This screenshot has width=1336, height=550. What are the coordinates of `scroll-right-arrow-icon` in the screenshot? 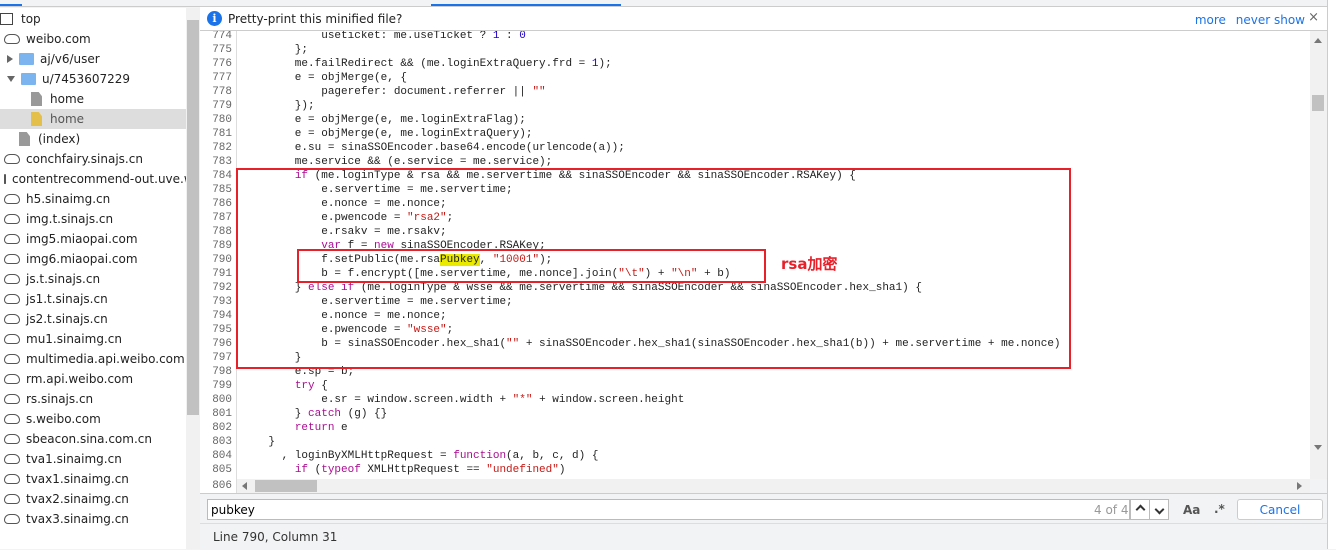 It's located at (1299, 486).